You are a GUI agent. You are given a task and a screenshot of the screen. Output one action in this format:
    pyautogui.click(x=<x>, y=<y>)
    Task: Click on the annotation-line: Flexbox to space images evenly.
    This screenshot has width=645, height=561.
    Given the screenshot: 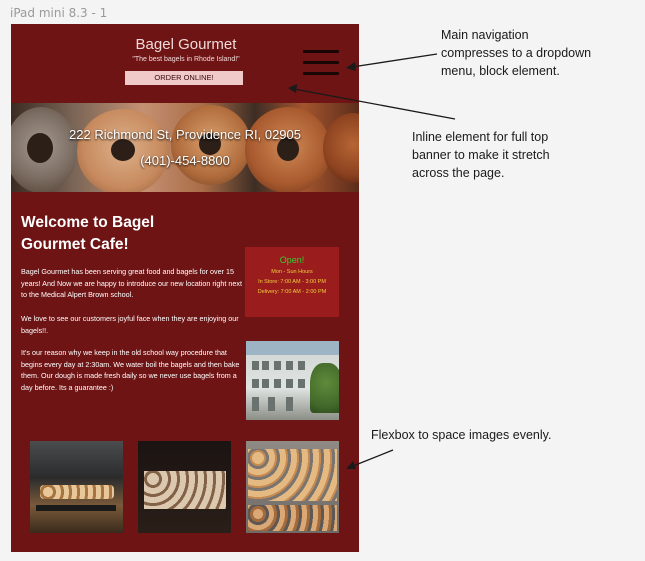 What is the action you would take?
    pyautogui.click(x=461, y=435)
    